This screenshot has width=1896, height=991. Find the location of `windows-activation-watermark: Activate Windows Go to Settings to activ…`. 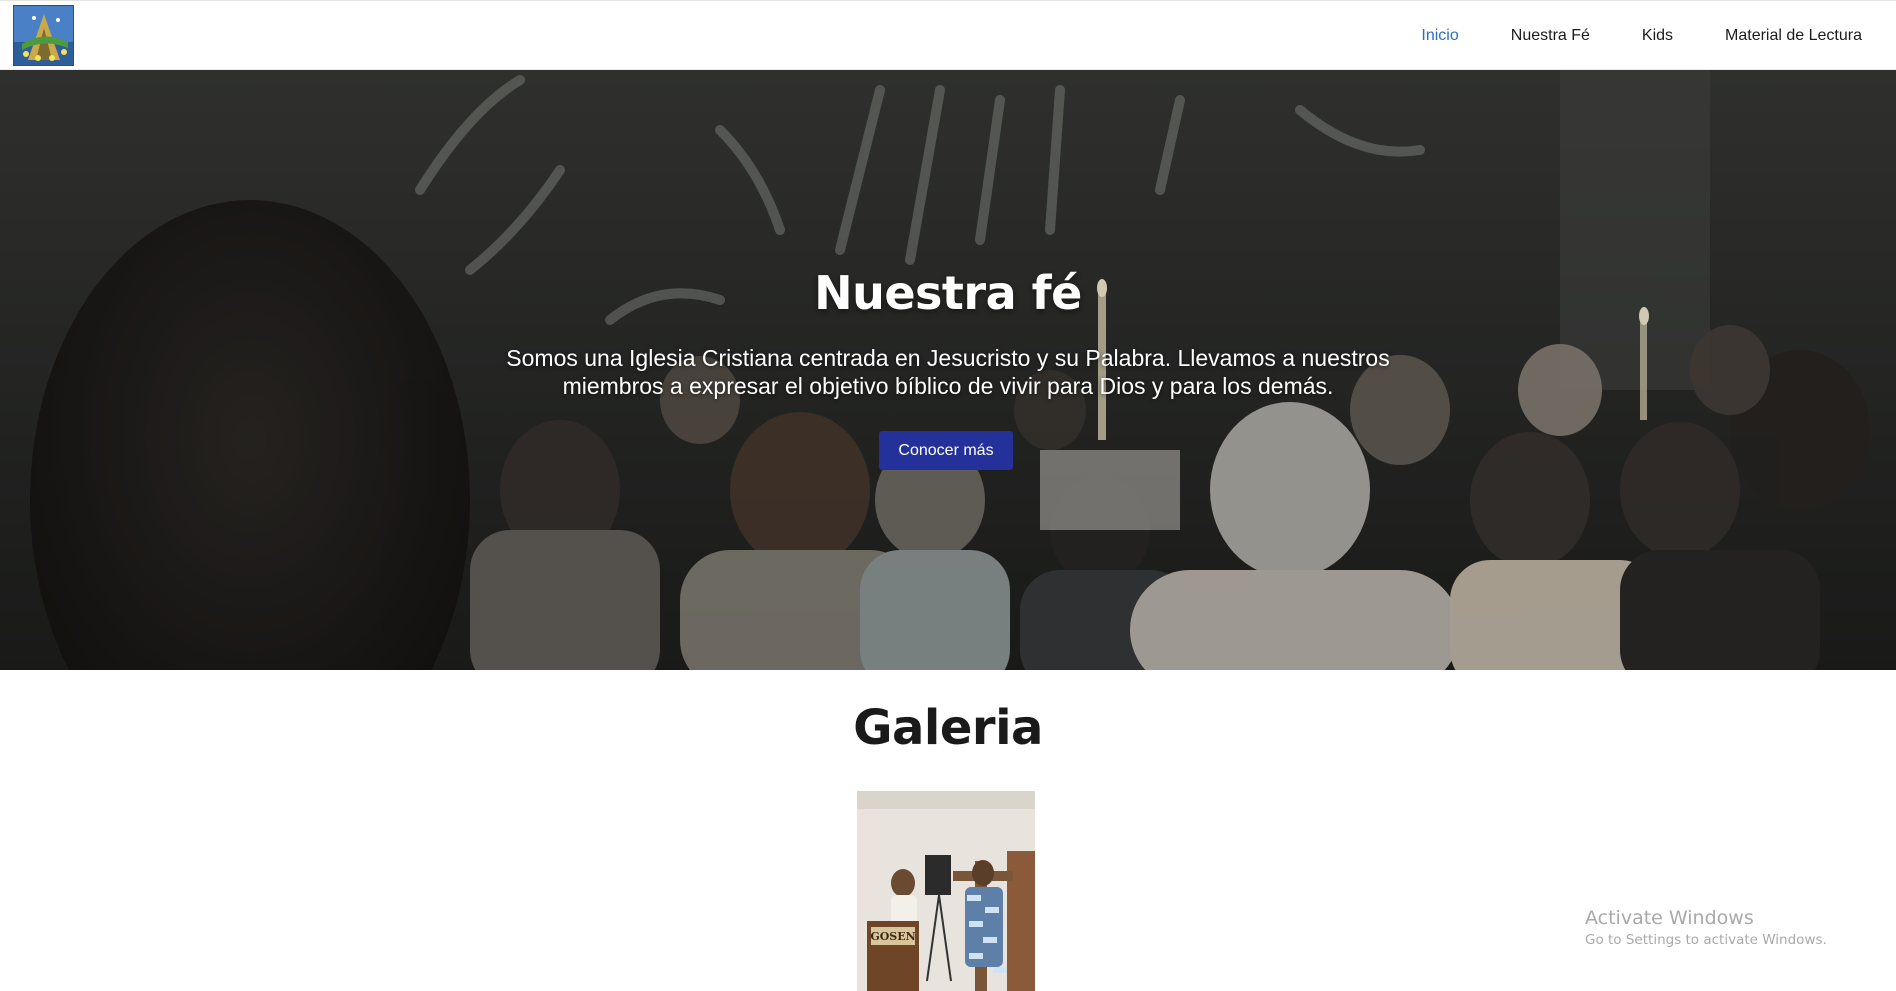

windows-activation-watermark: Activate Windows Go to Settings to activ… is located at coordinates (1706, 928).